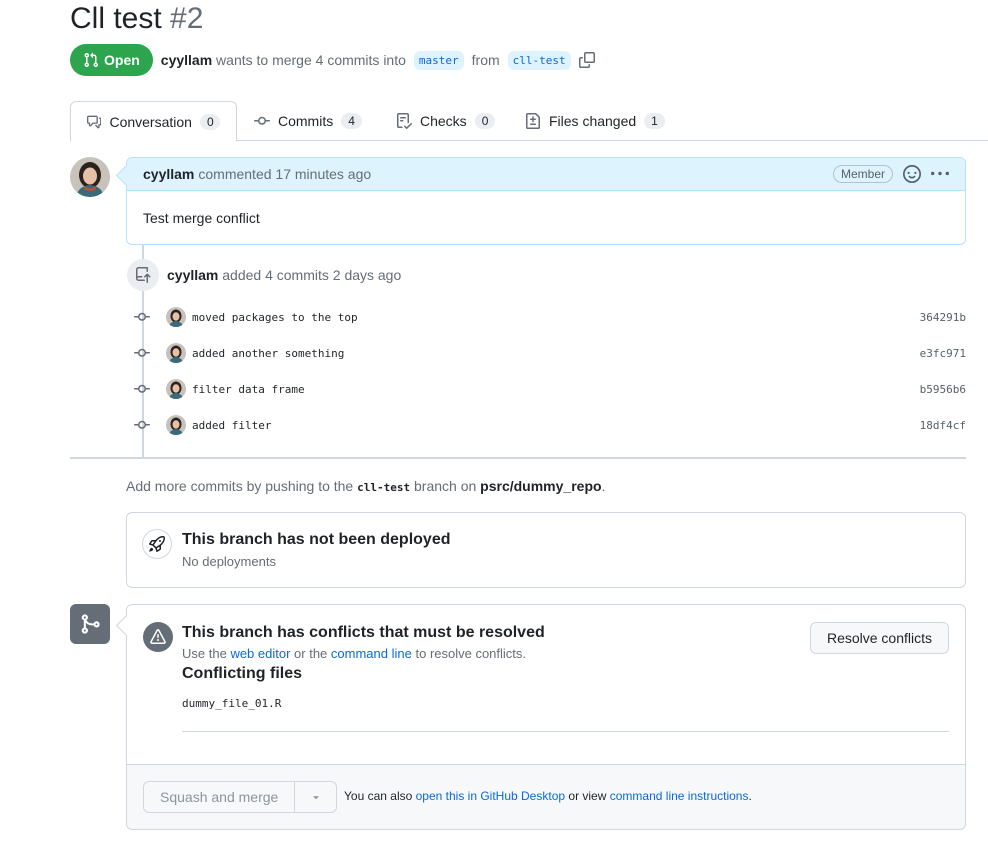  I want to click on repo-push-icon, so click(143, 275).